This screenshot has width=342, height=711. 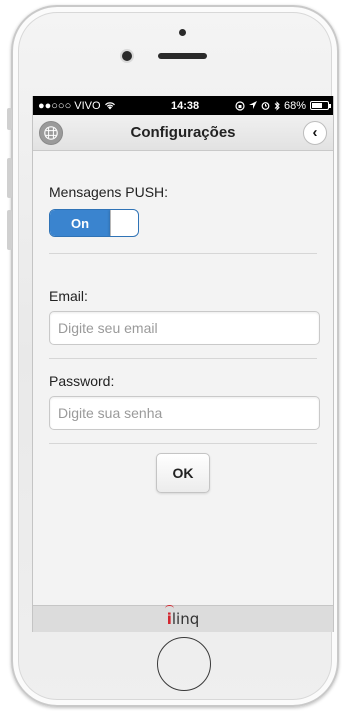 I want to click on logo-i: i, so click(x=169, y=616).